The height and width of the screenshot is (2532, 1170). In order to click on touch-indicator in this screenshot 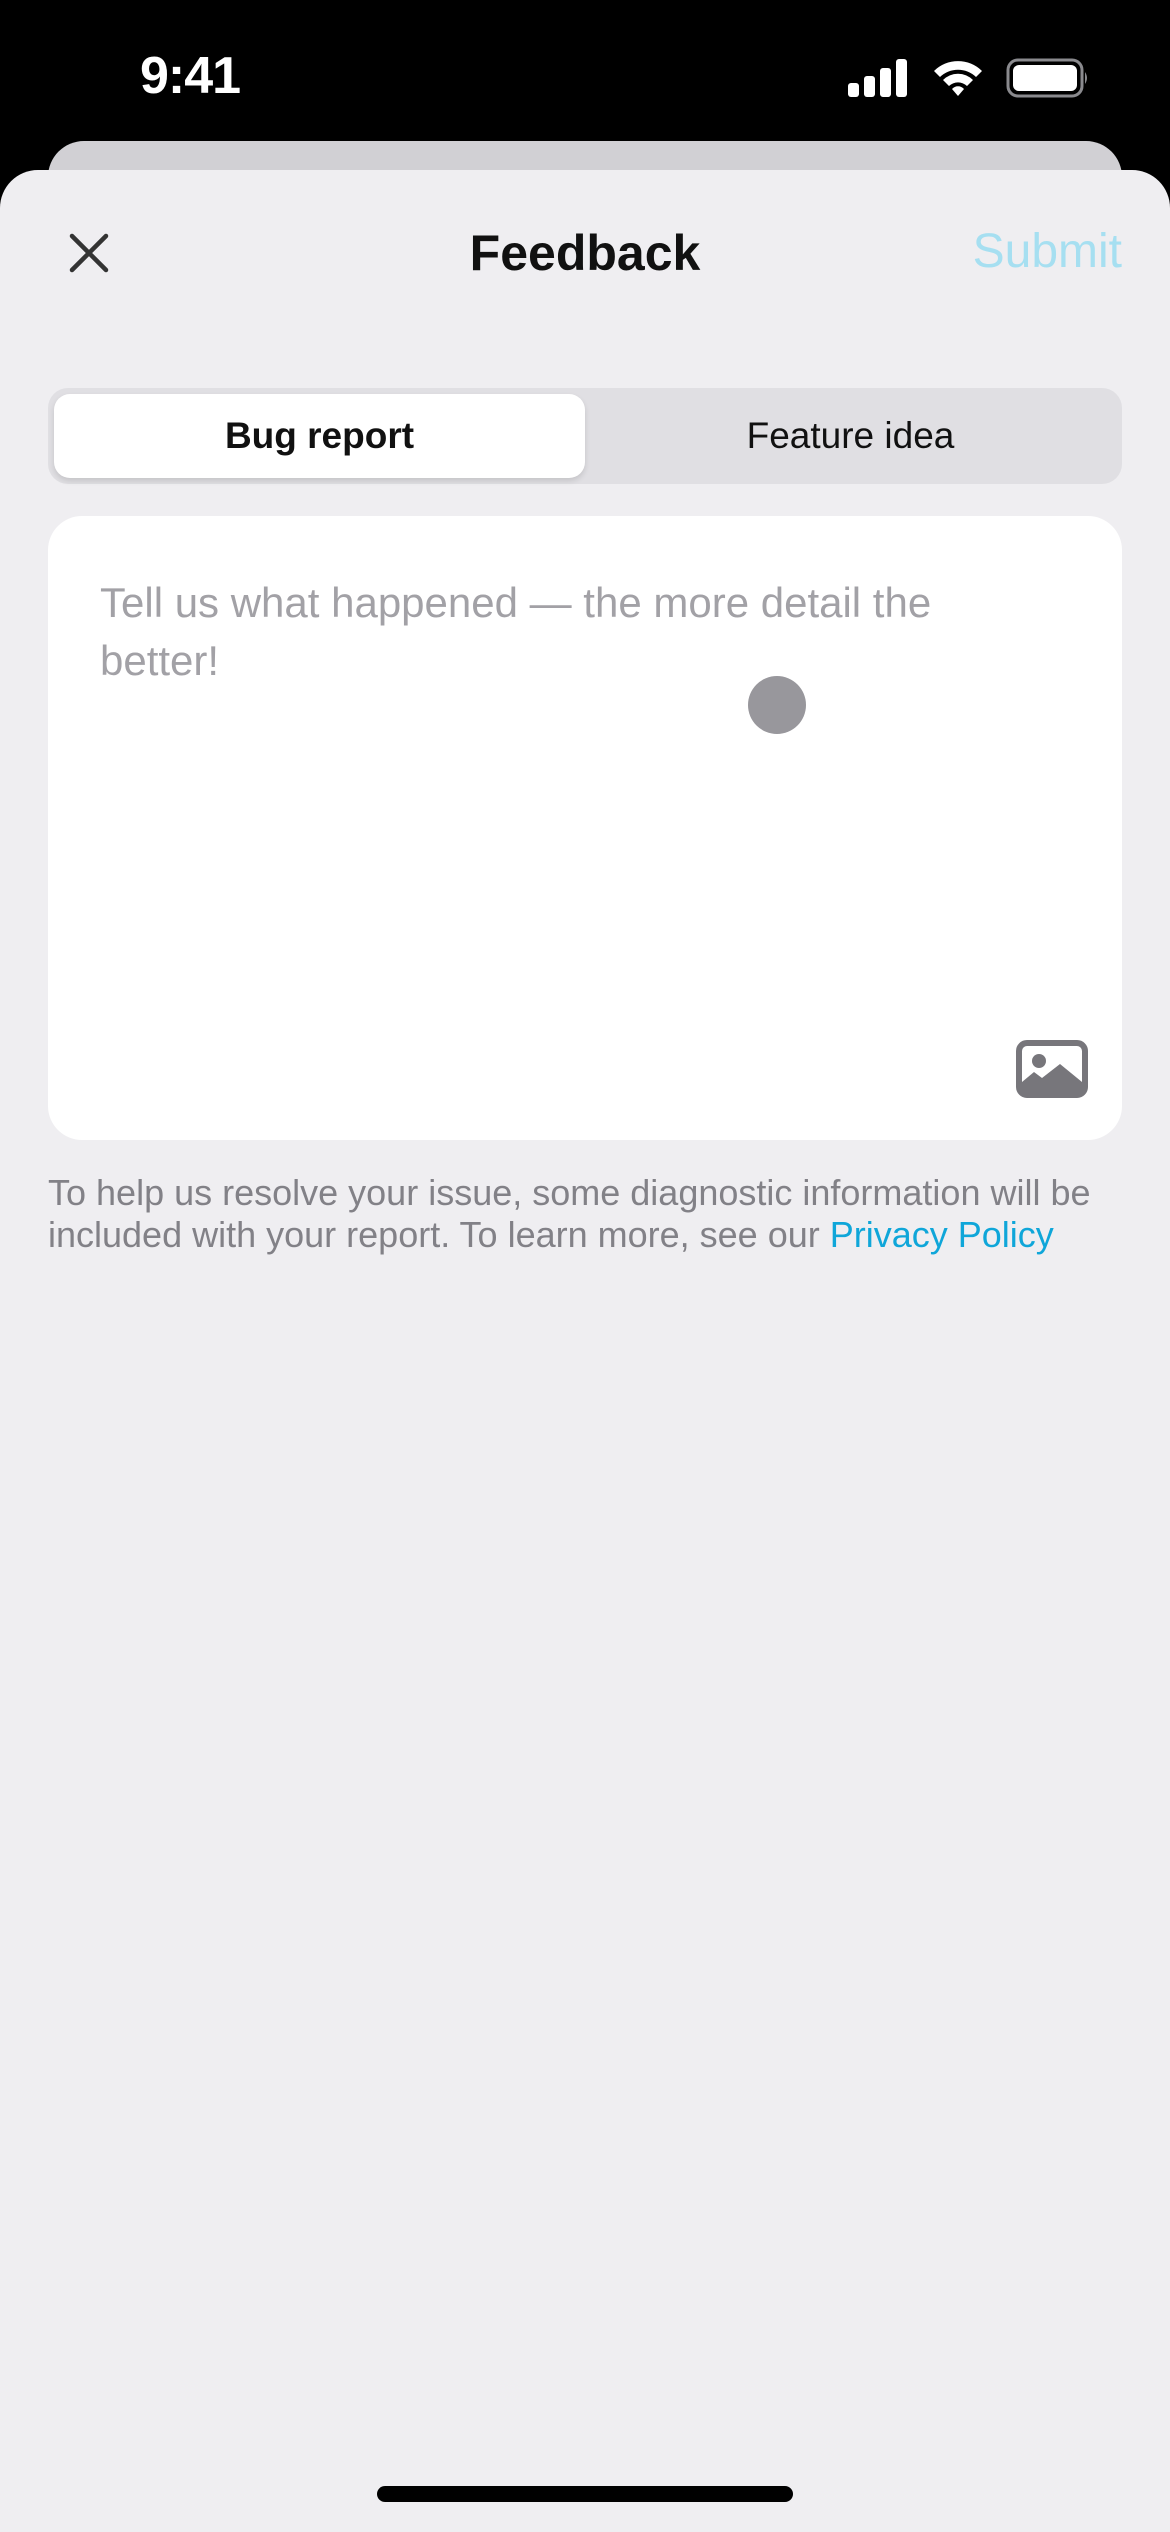, I will do `click(777, 705)`.